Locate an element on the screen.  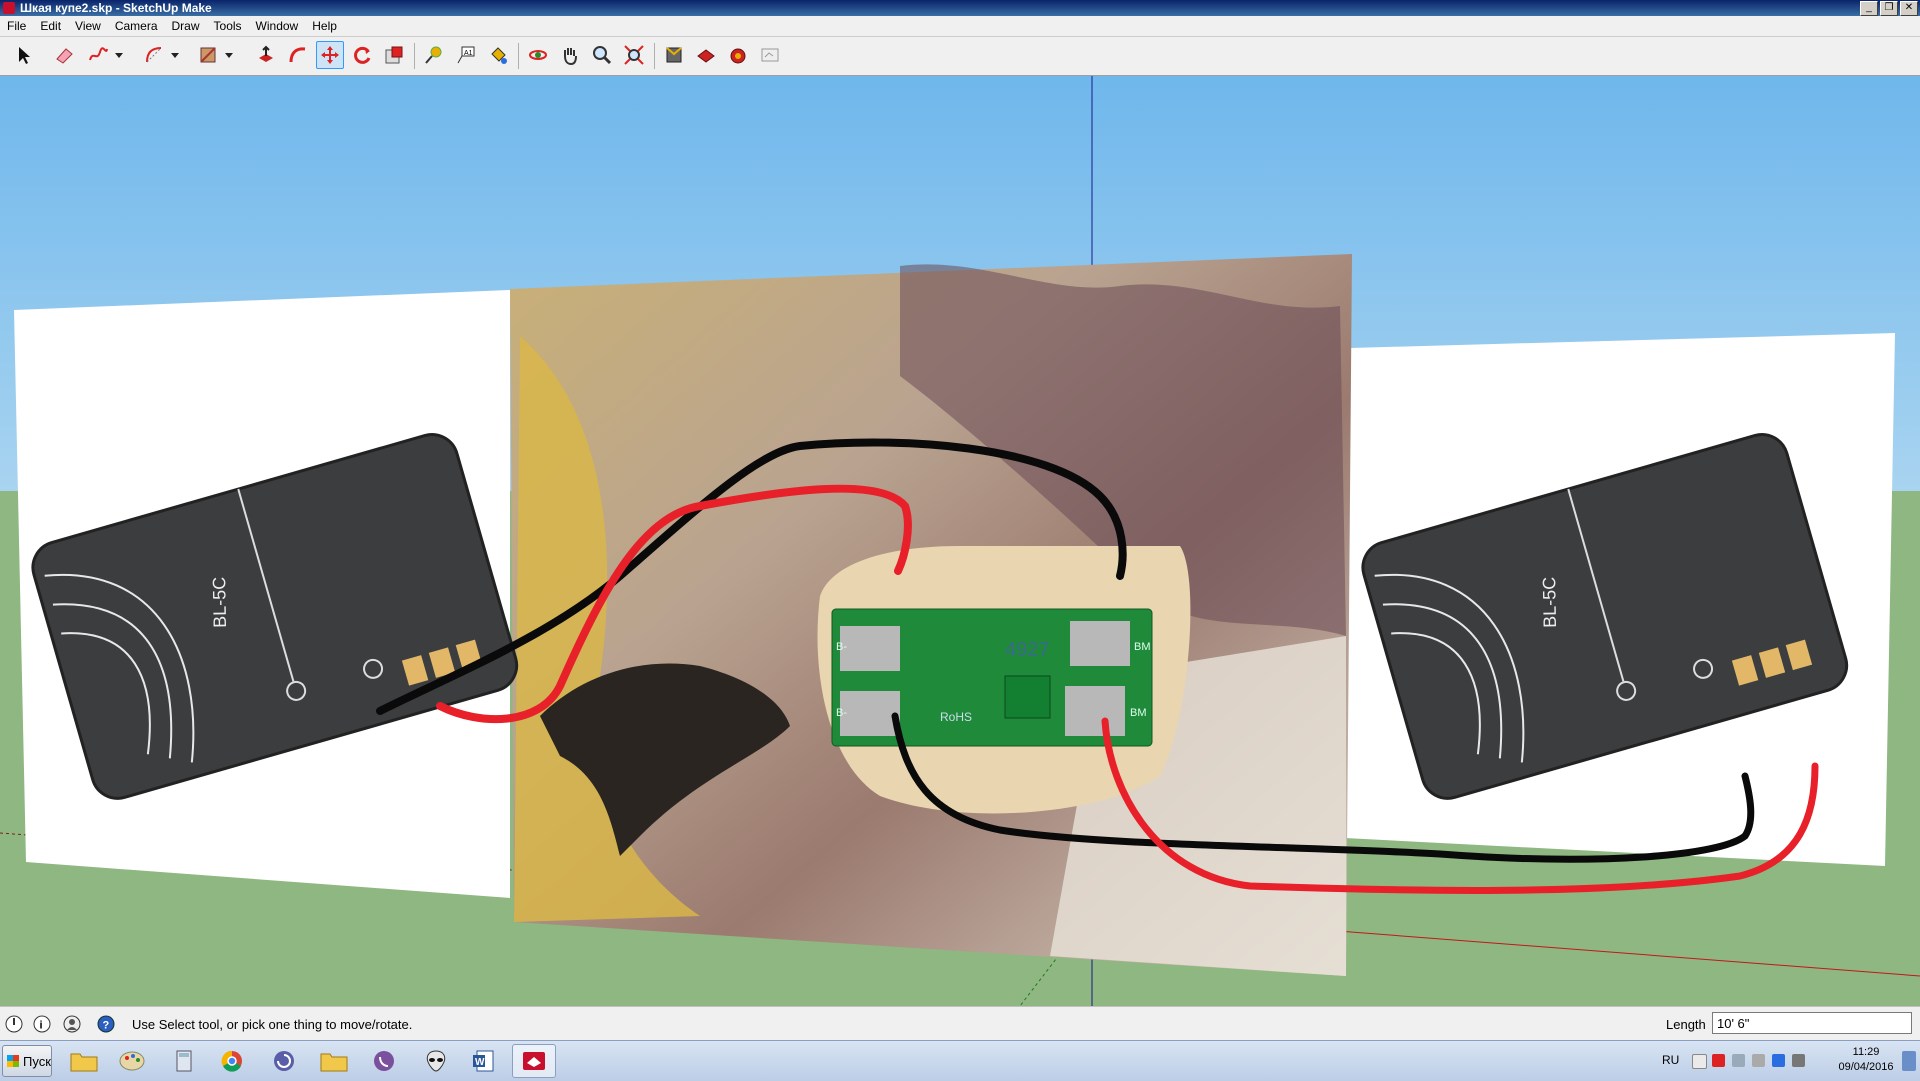
close-button: ✕ is located at coordinates (1909, 8).